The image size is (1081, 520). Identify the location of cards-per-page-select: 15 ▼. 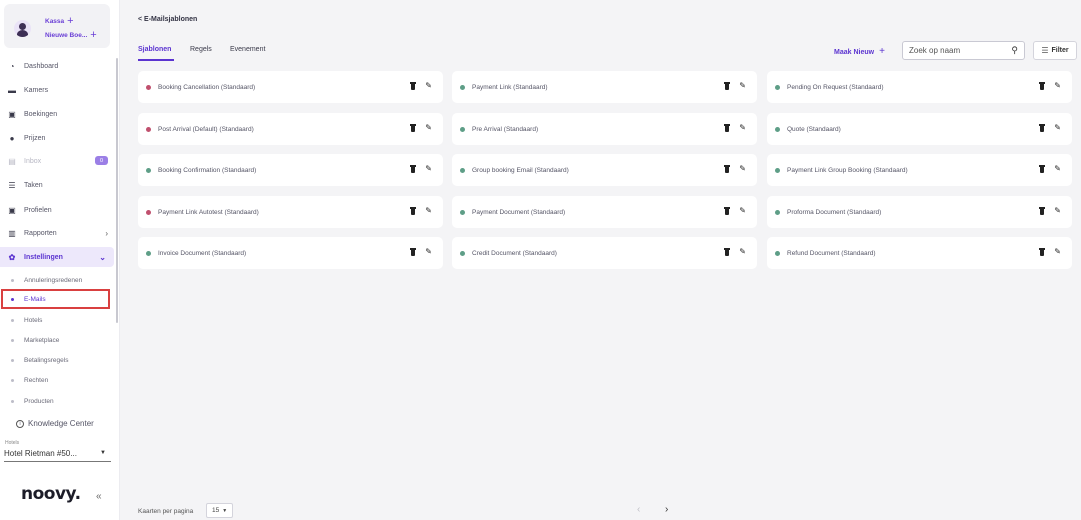
(219, 510).